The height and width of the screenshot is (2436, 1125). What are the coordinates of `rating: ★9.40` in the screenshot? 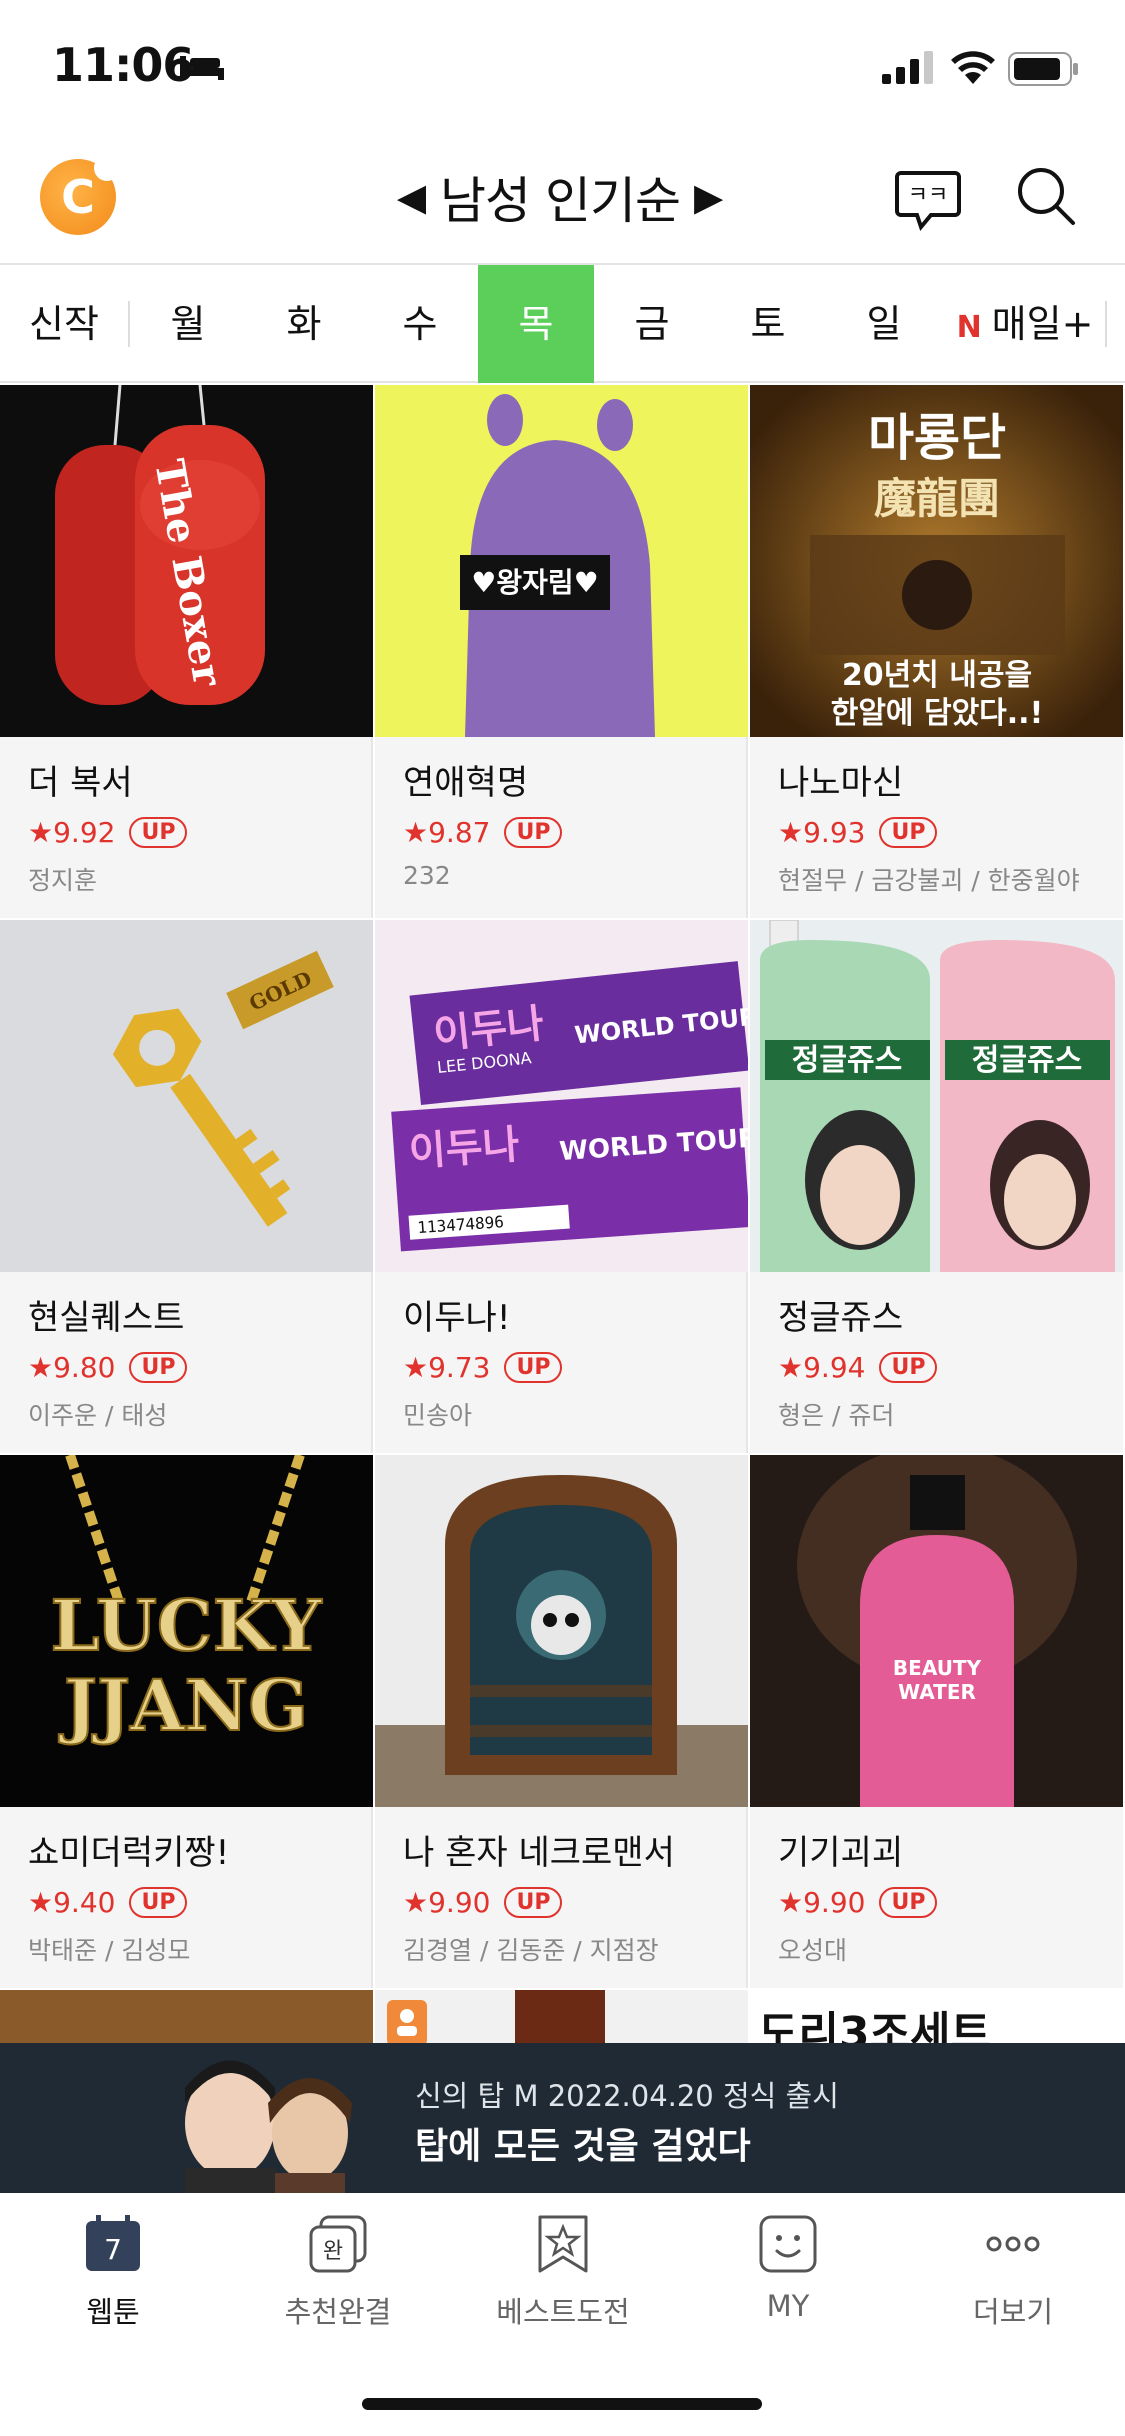 It's located at (72, 1902).